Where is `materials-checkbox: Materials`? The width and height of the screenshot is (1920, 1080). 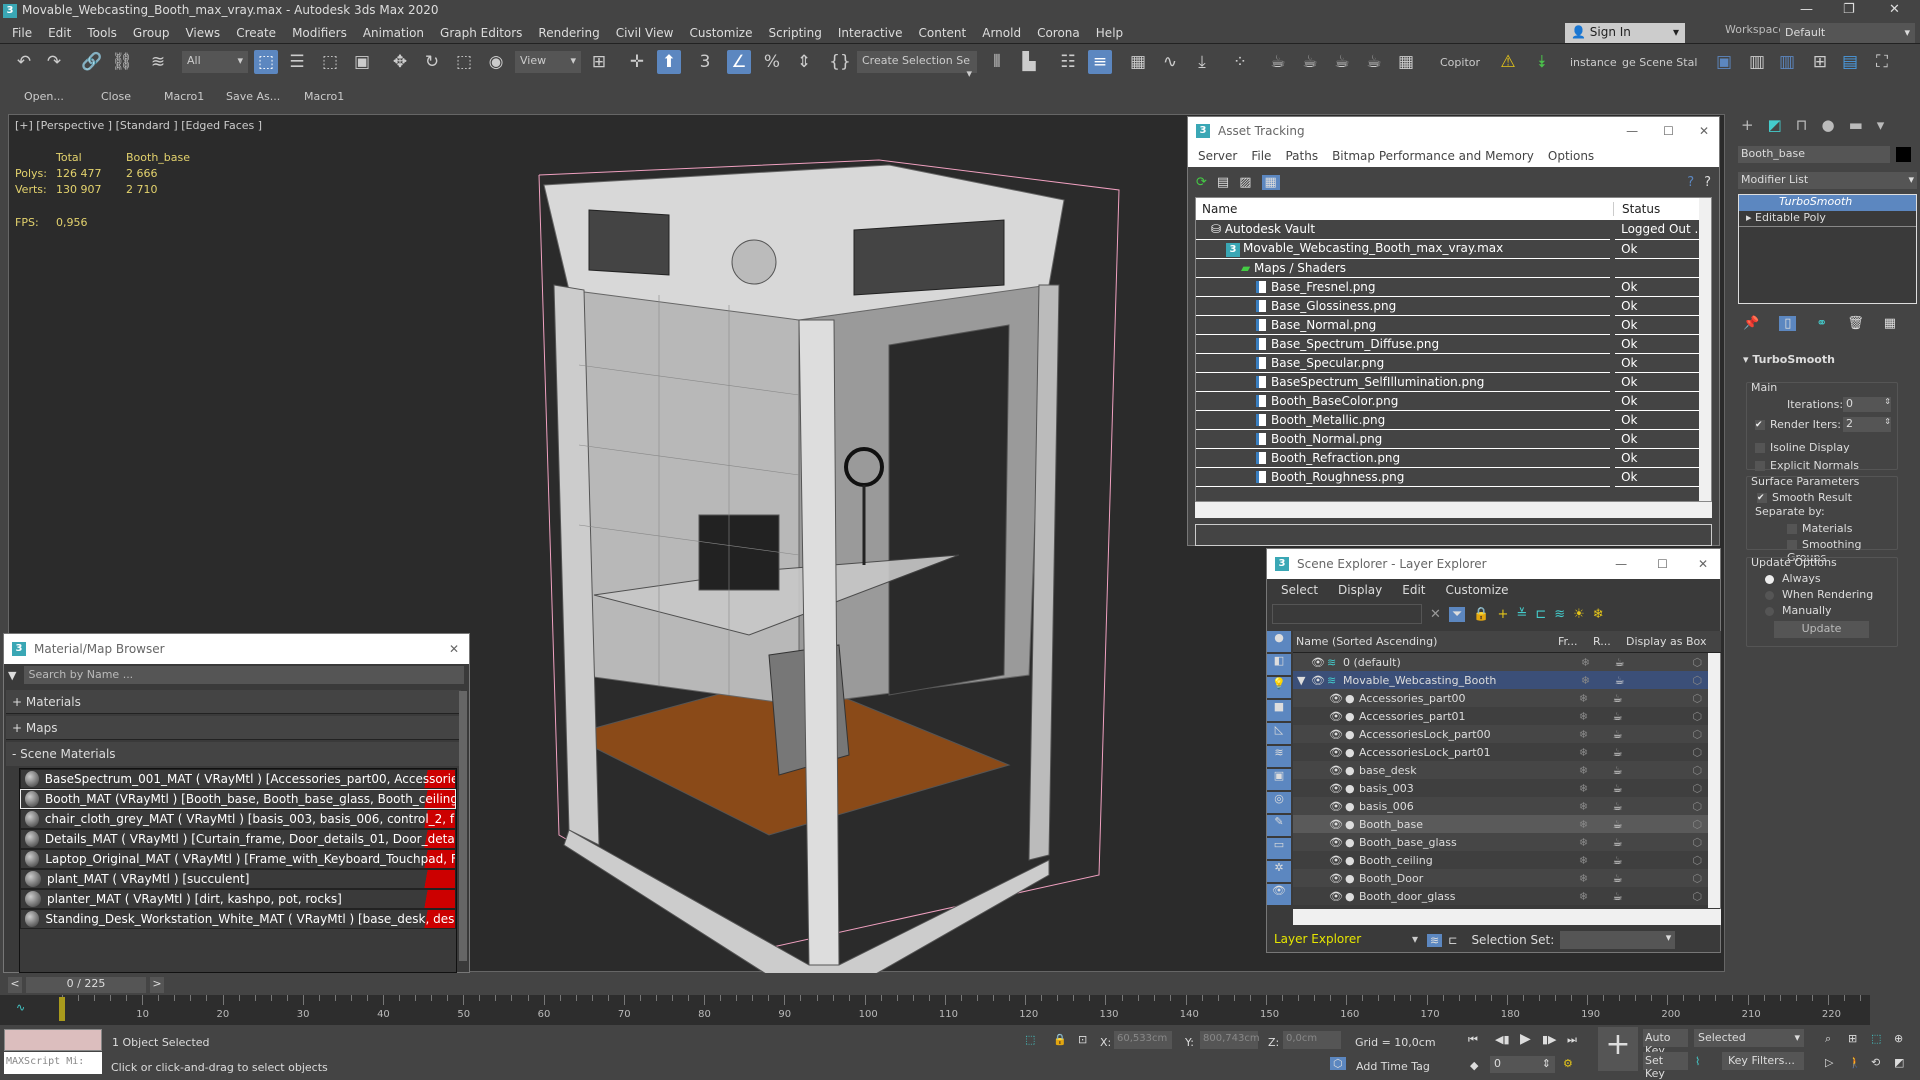
materials-checkbox: Materials is located at coordinates (1819, 528).